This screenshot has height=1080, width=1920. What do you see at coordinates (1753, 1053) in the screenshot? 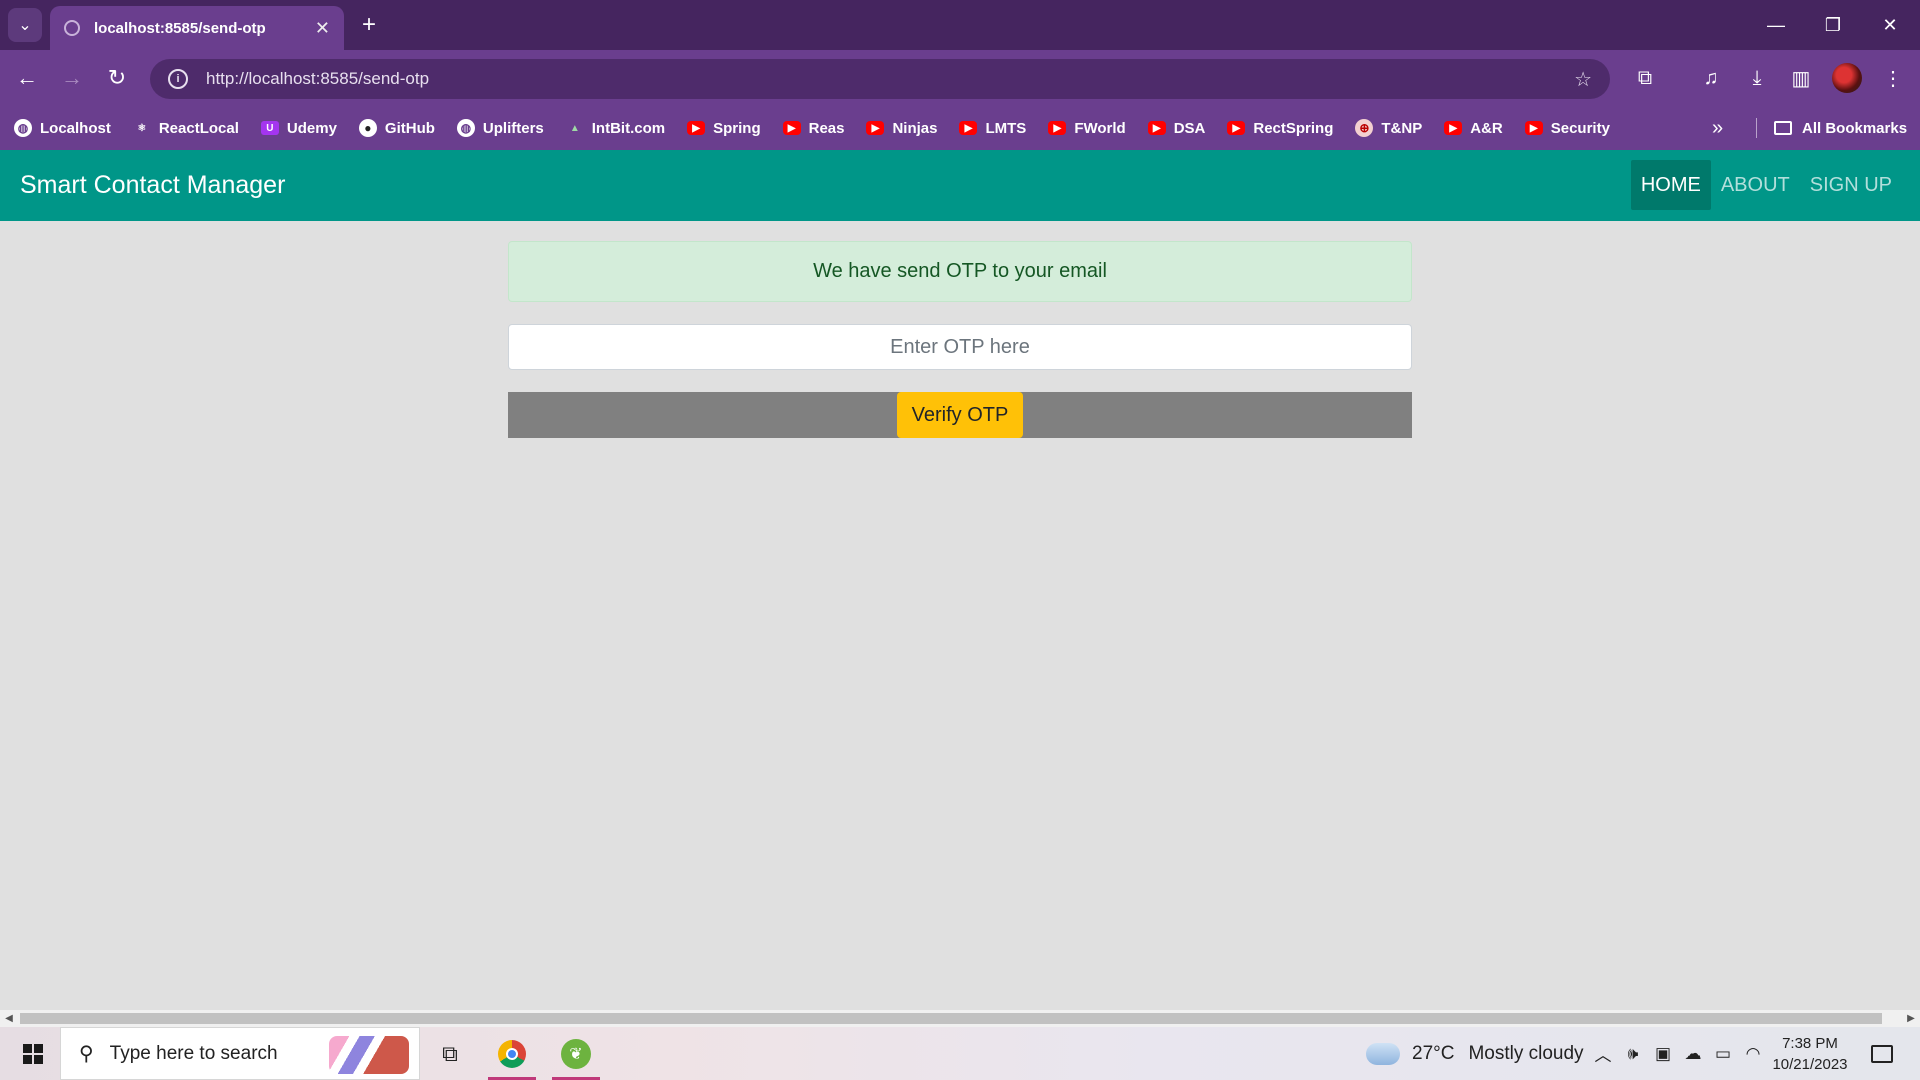
I see `wifi-icon: ◠` at bounding box center [1753, 1053].